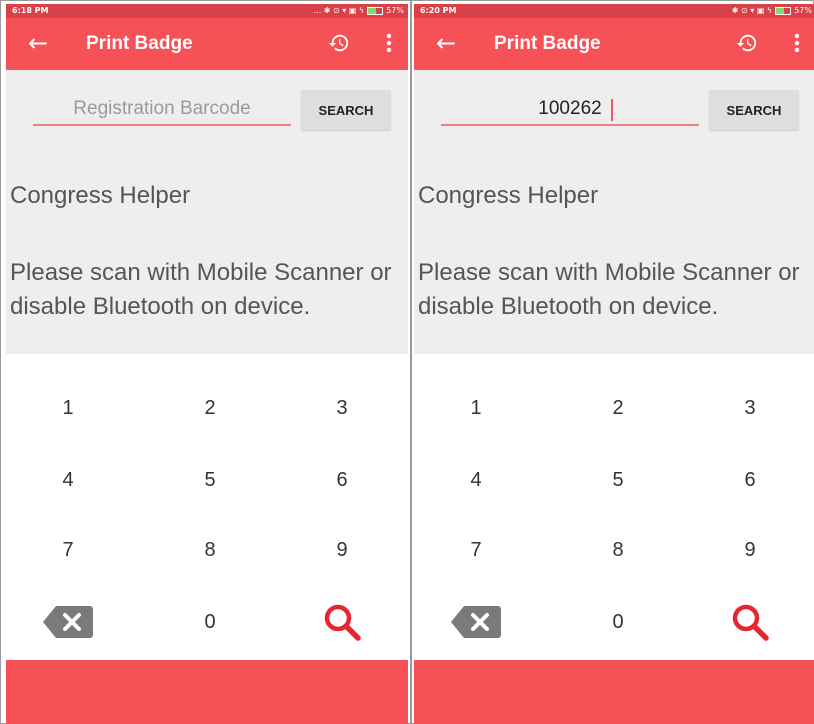 Image resolution: width=814 pixels, height=724 pixels. What do you see at coordinates (207, 11) in the screenshot?
I see `status-bar: 6:18 PM ... ✱ ⊙ ▾ ▣ ϟ 57%` at bounding box center [207, 11].